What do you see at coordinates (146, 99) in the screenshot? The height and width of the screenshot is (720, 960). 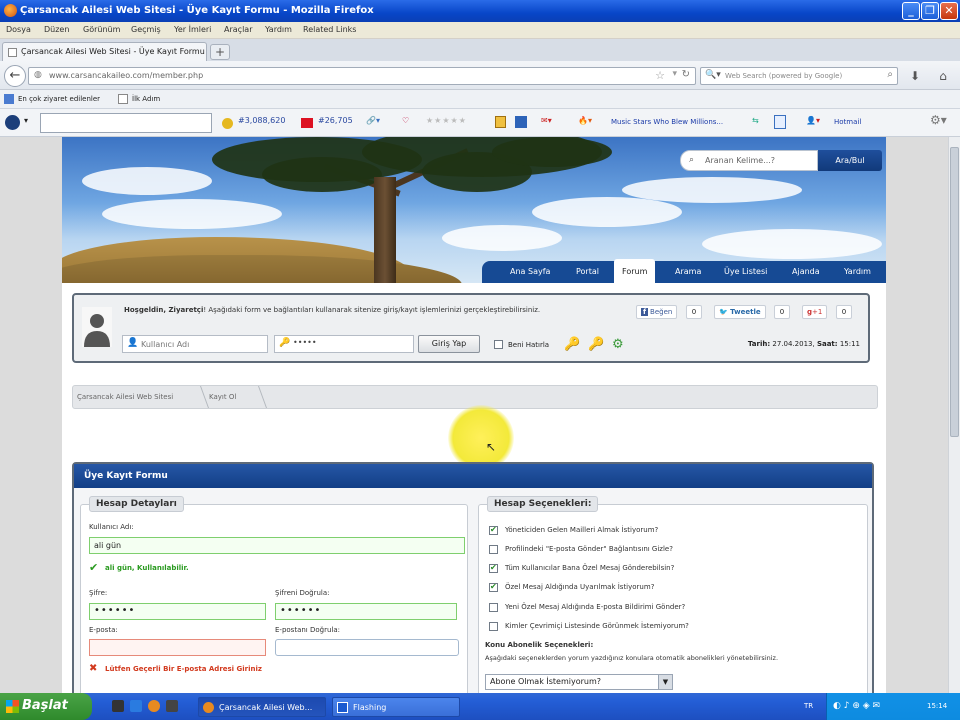 I see `bookmark-first-steps: İlk Adım` at bounding box center [146, 99].